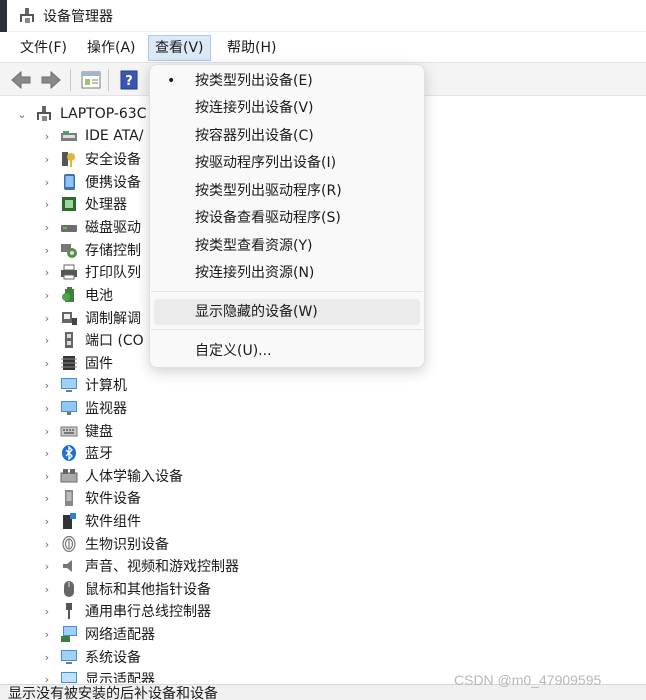 Image resolution: width=646 pixels, height=700 pixels. What do you see at coordinates (77, 295) in the screenshot?
I see `tree-item: › 电池` at bounding box center [77, 295].